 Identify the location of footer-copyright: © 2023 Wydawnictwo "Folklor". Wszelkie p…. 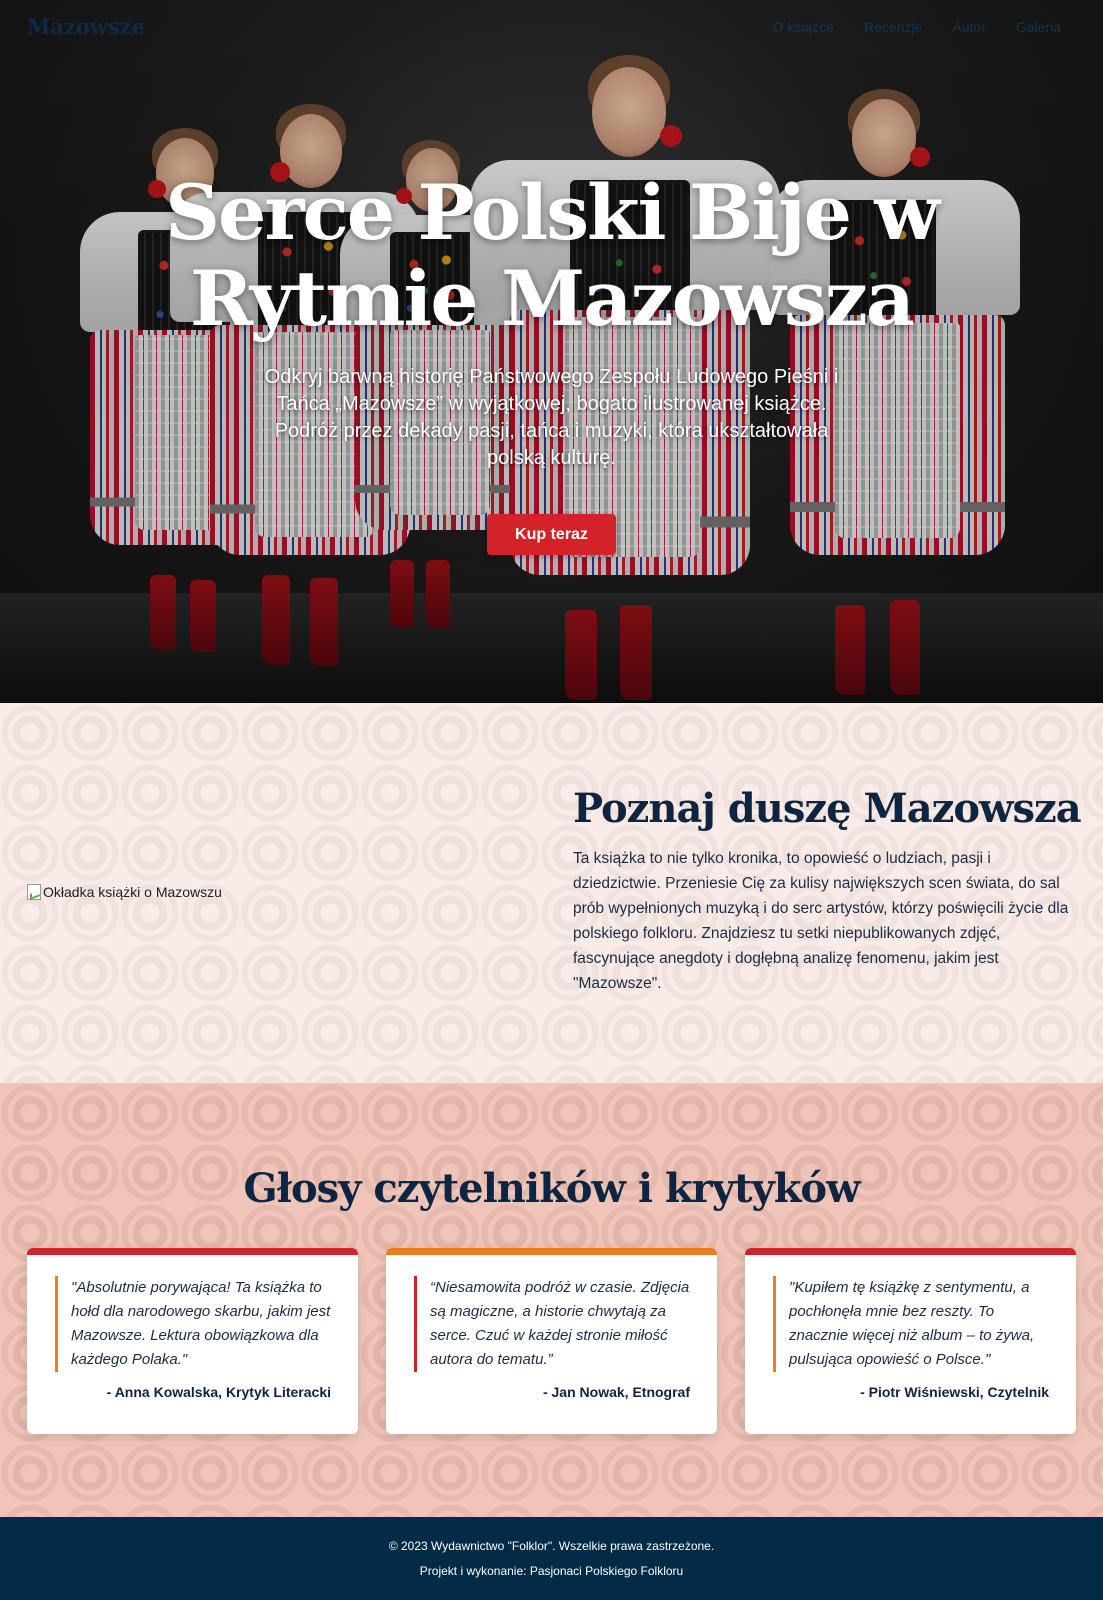
(551, 1546).